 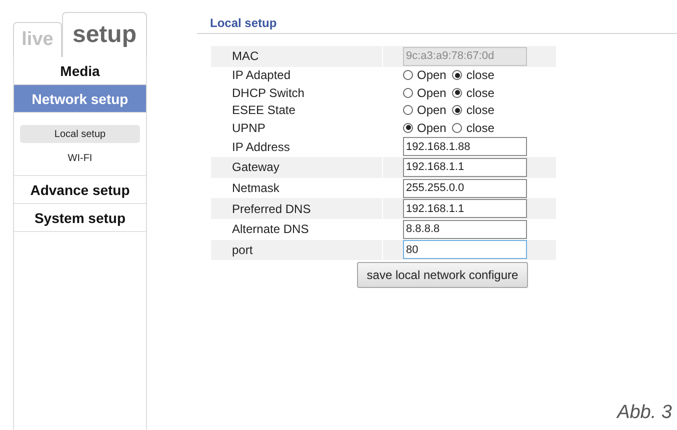 What do you see at coordinates (80, 134) in the screenshot?
I see `submenu-item: Local setup` at bounding box center [80, 134].